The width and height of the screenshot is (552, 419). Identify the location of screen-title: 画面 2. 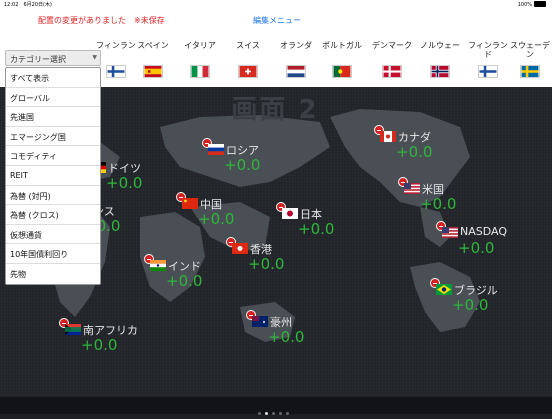
(275, 110).